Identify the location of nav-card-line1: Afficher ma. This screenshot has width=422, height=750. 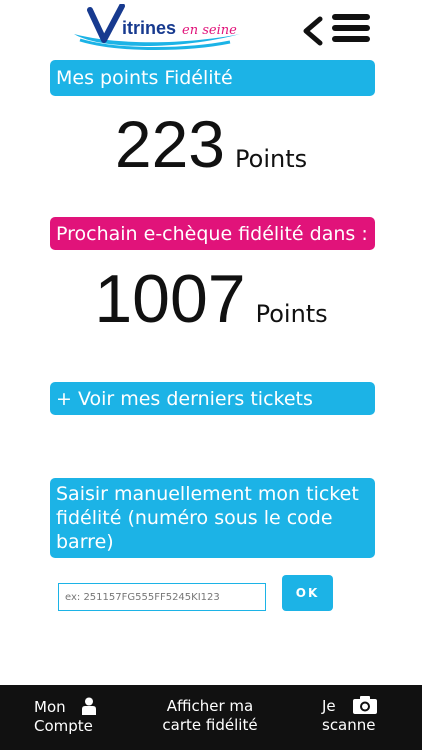
(210, 706).